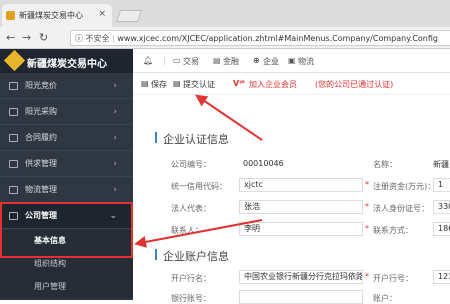  I want to click on sidebar-item-contract: 合同履约 ›, so click(66, 138).